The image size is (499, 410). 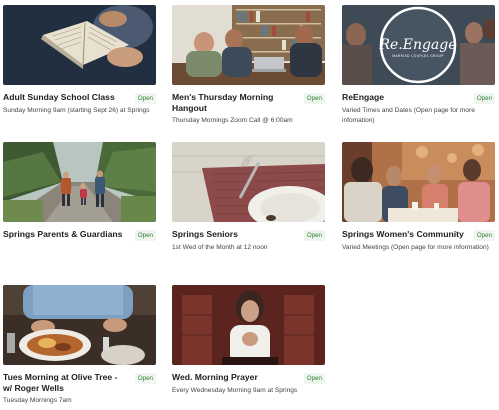 I want to click on svg-text: MARRIED COUPLES GROUP, so click(x=417, y=56).